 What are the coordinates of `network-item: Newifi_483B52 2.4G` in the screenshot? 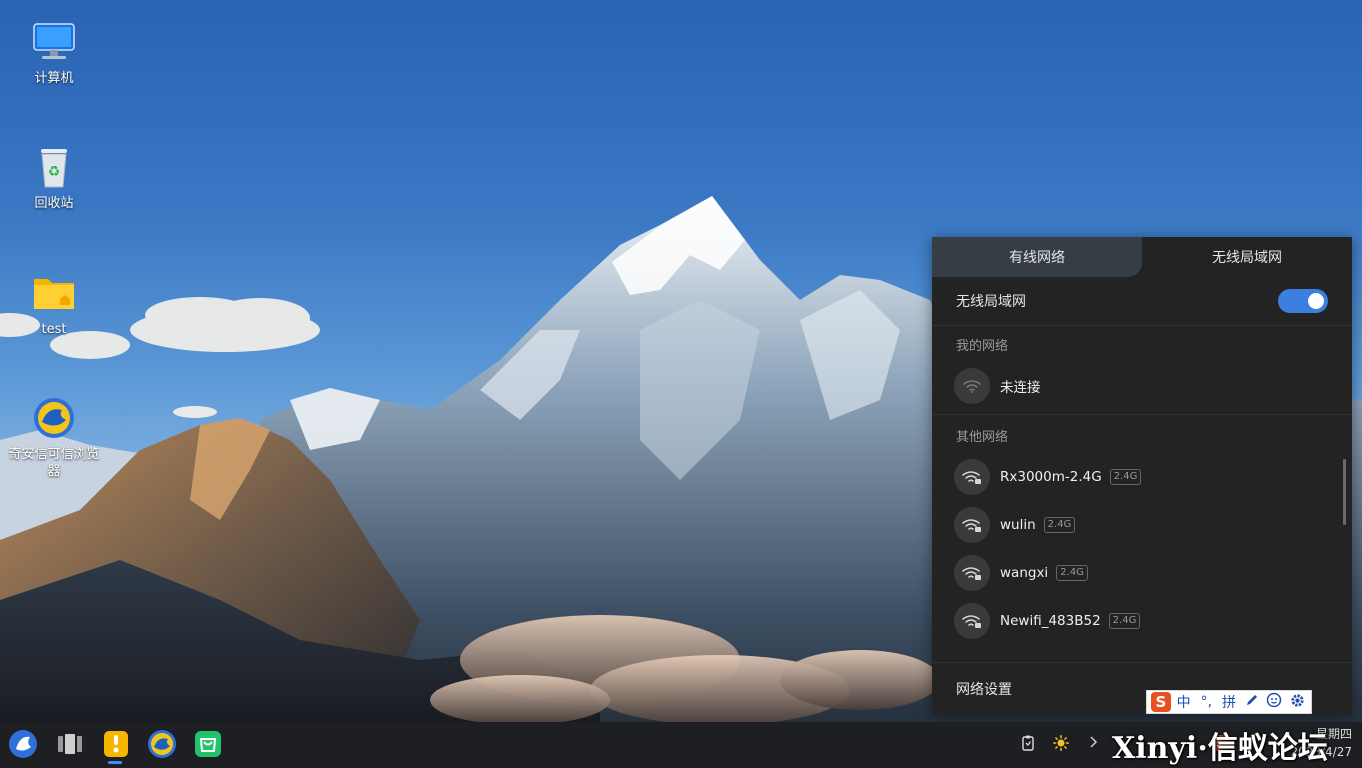 It's located at (1142, 621).